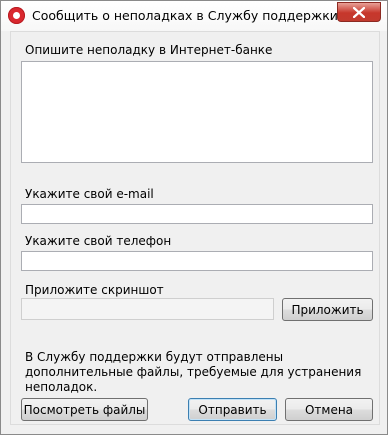  I want to click on view-files-button: Посмотреть файлы, so click(84, 409).